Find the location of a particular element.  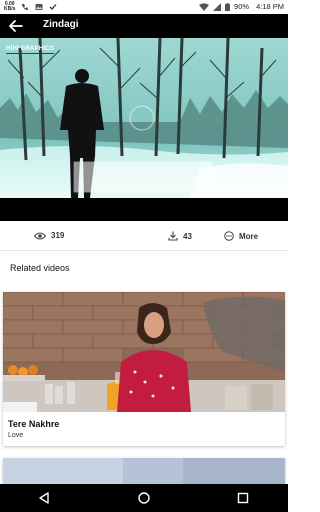

battery-icon is located at coordinates (228, 6).